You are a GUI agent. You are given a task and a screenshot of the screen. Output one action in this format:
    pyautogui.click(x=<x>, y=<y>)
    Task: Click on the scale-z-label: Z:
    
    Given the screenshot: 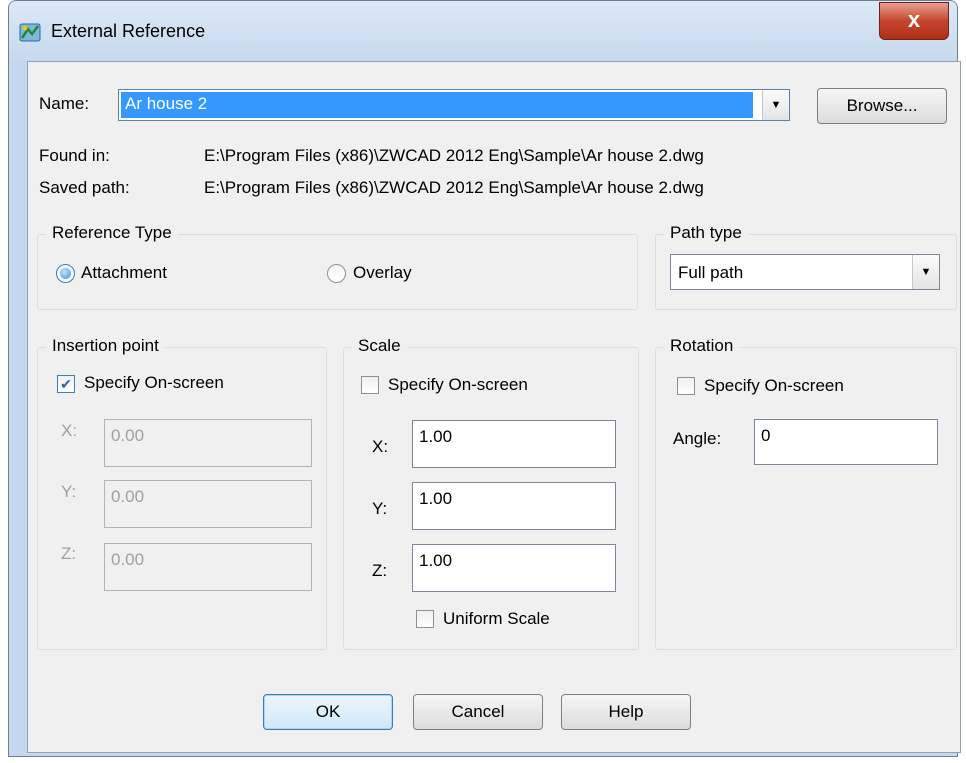 What is the action you would take?
    pyautogui.click(x=380, y=570)
    